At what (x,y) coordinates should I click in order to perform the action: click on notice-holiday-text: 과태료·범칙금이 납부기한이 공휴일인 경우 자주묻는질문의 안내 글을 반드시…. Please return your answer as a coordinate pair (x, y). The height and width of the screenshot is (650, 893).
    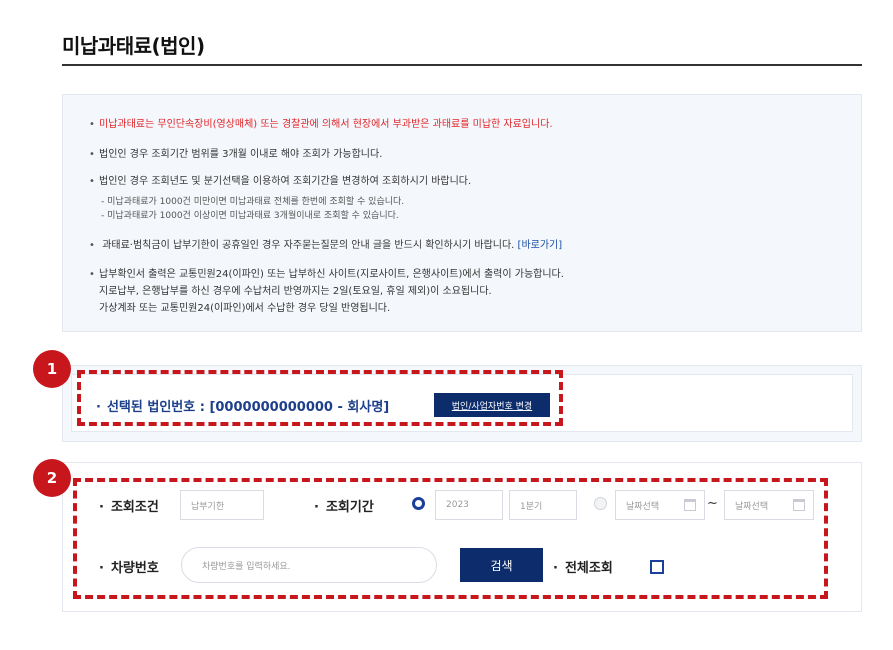
    Looking at the image, I should click on (308, 245).